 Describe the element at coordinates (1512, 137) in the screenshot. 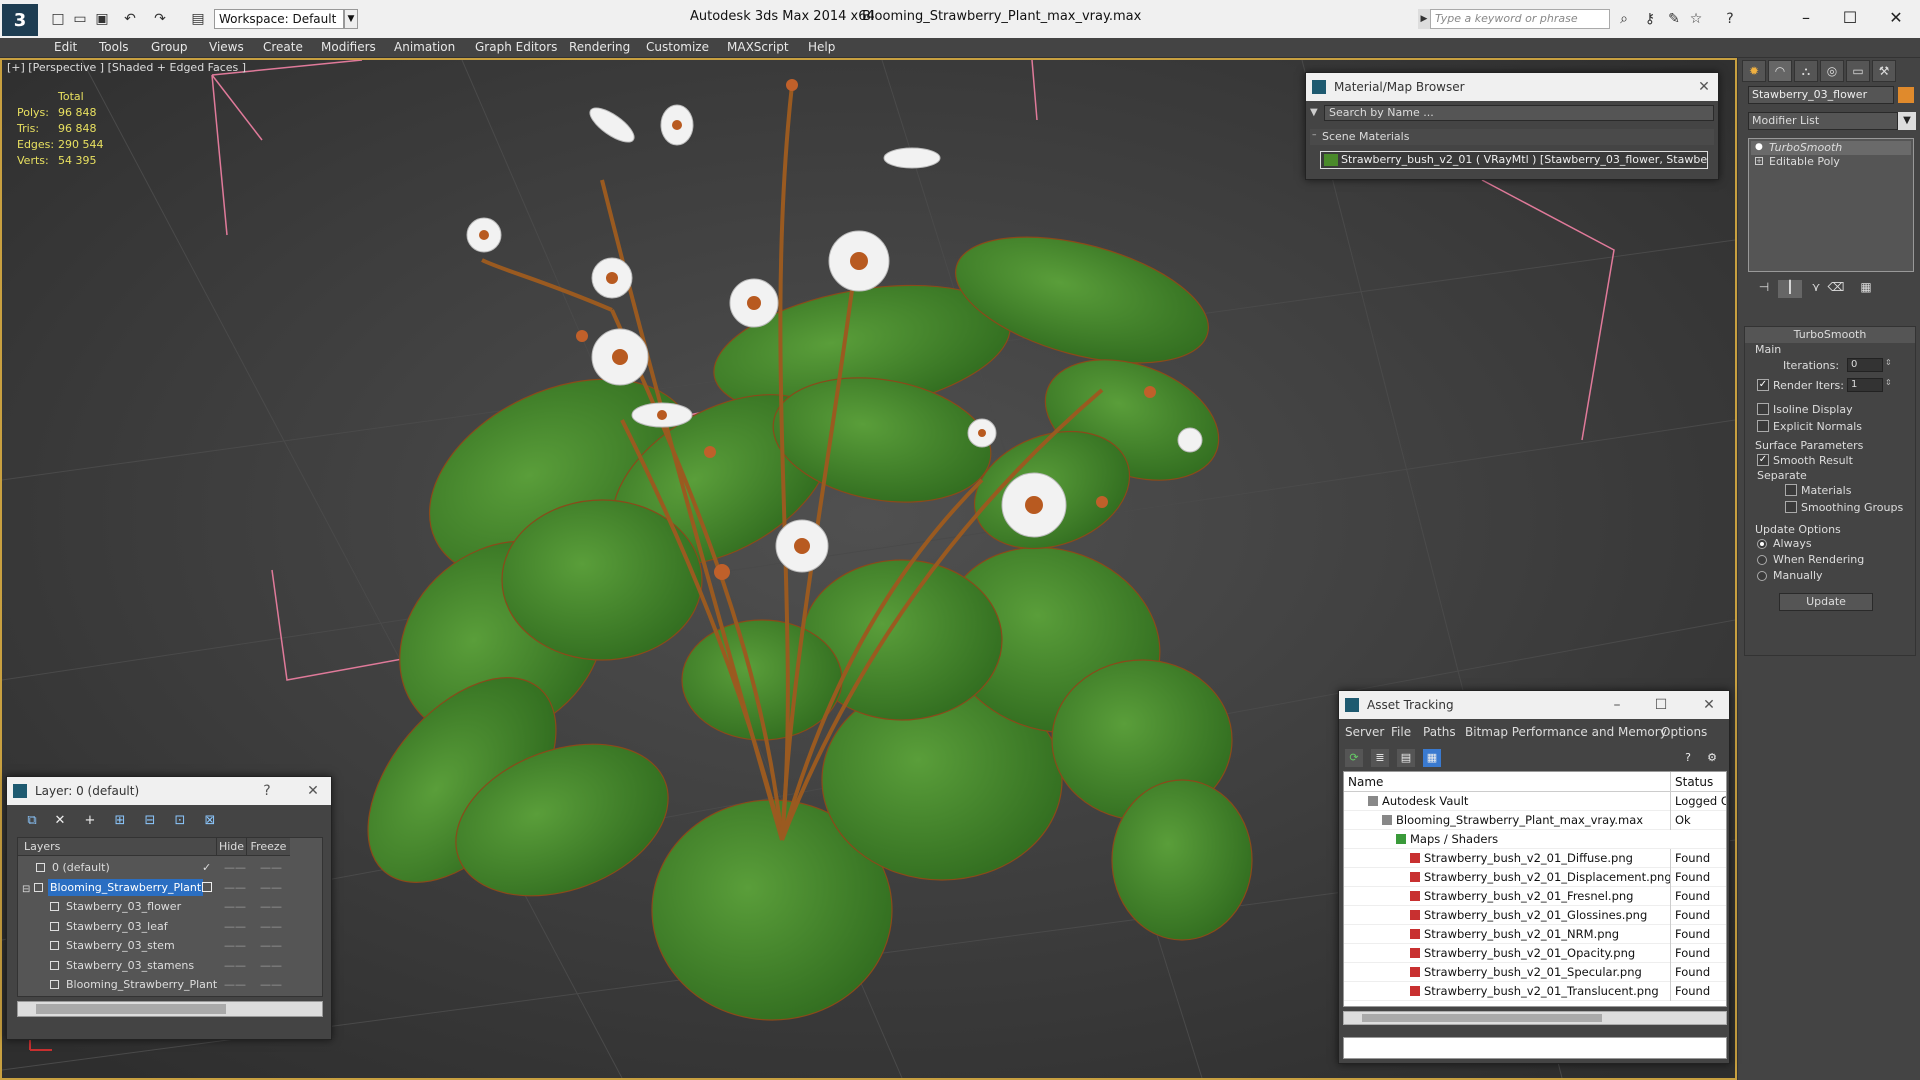

I see `scene-materials-group: Scene Materials` at that location.